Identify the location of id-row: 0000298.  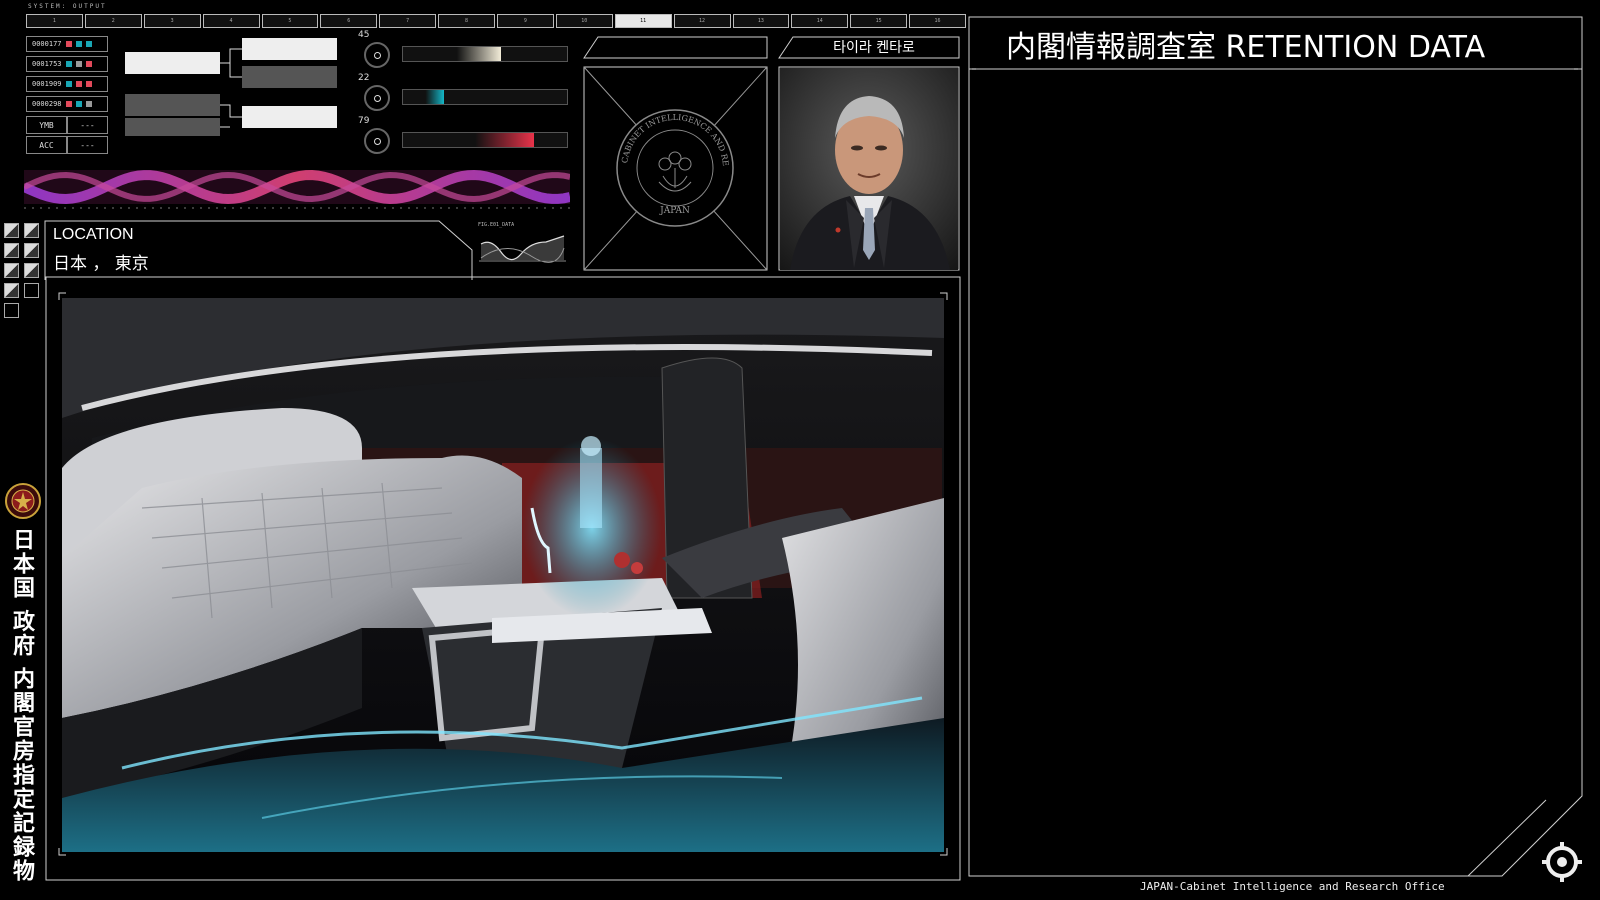
(67, 104).